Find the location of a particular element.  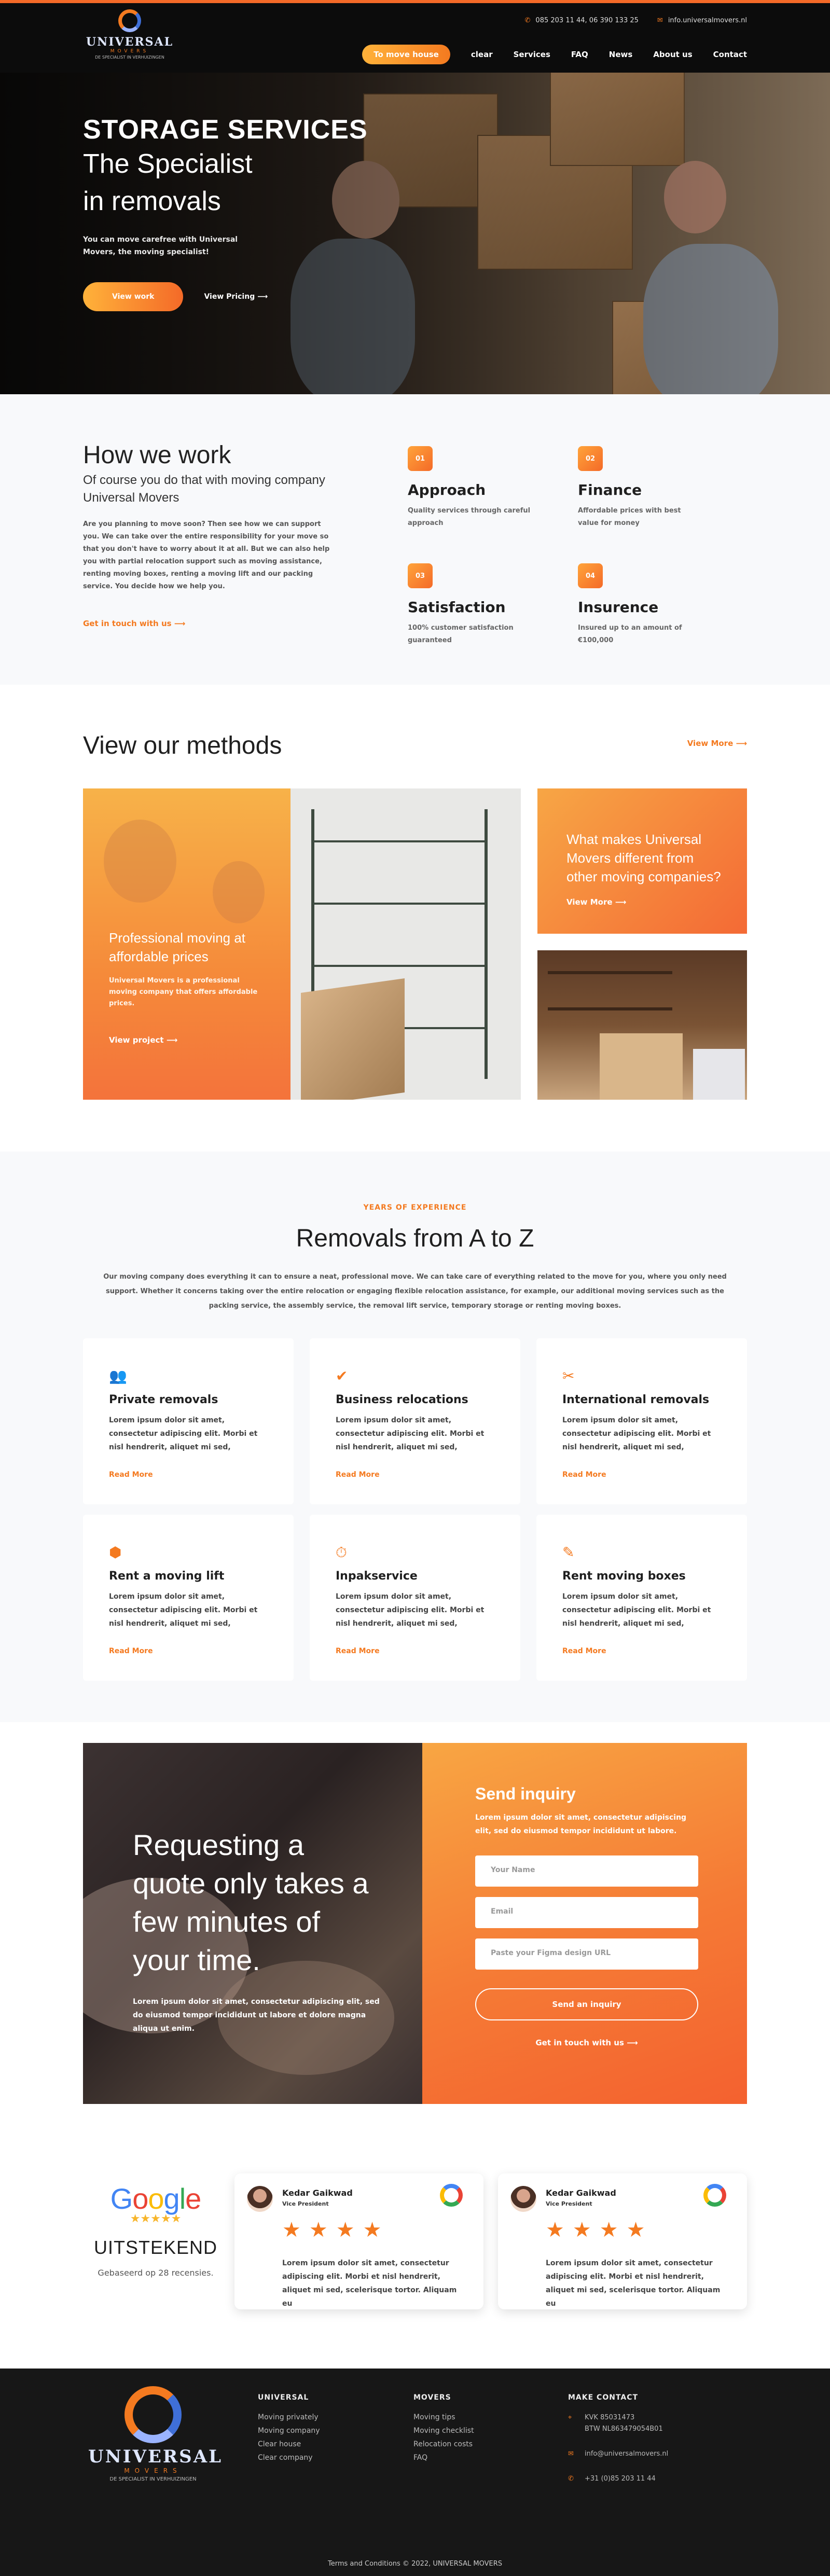

how-title: How we work is located at coordinates (157, 455).